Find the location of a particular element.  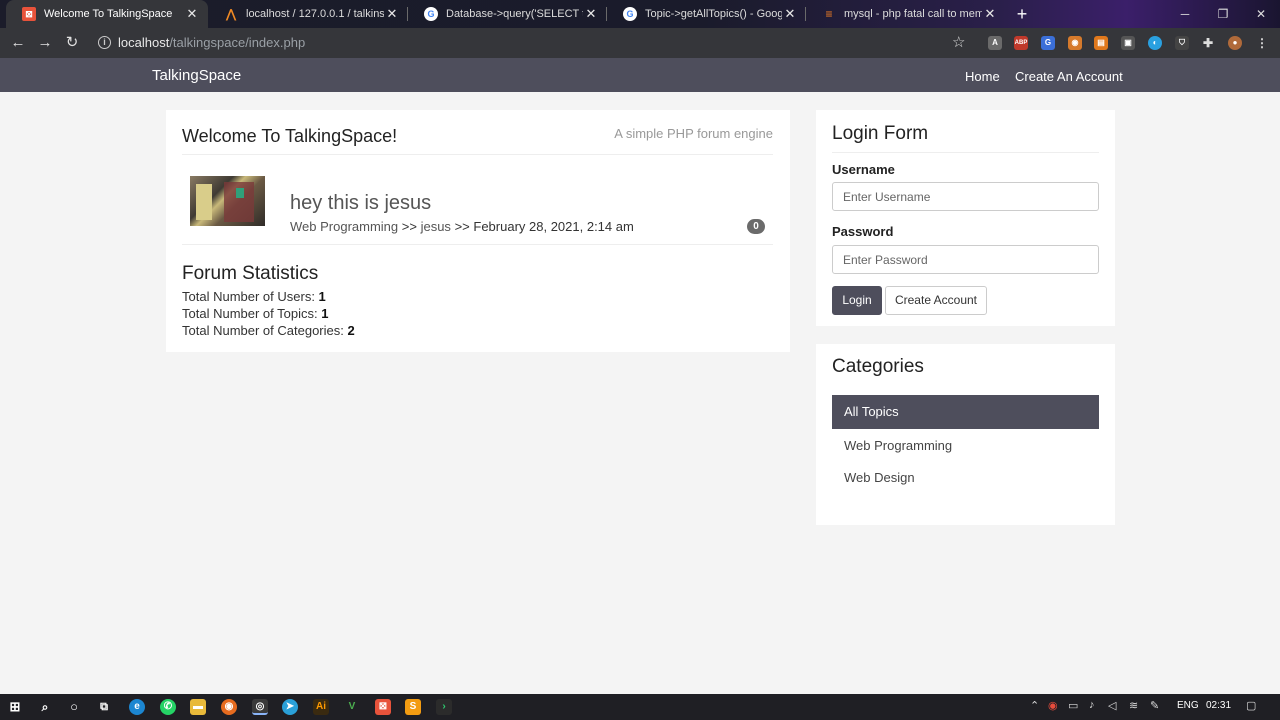

username-input is located at coordinates (965, 196).